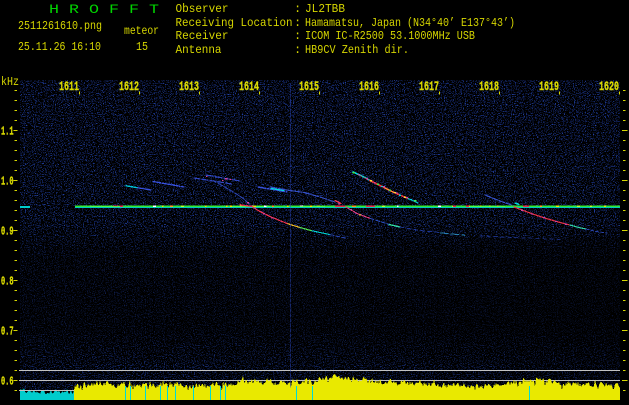  Describe the element at coordinates (429, 86) in the screenshot. I see `svg-text: 1617` at that location.